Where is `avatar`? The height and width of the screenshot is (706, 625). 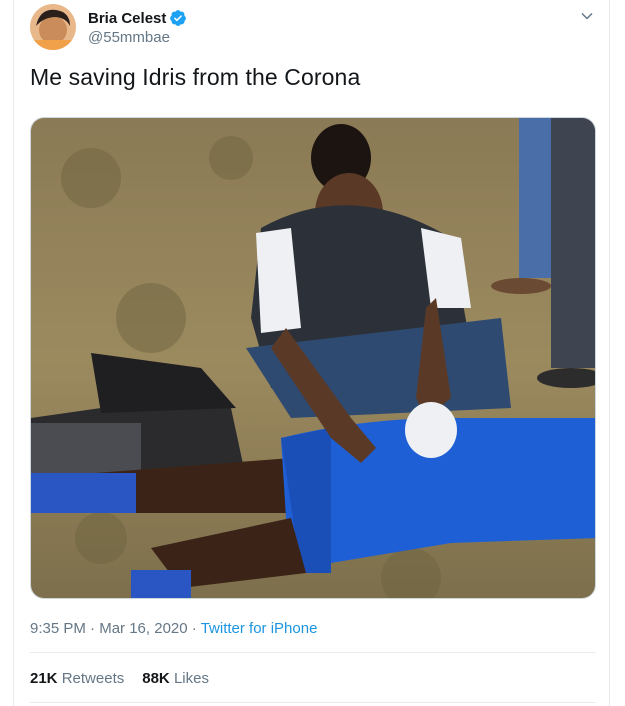
avatar is located at coordinates (53, 27).